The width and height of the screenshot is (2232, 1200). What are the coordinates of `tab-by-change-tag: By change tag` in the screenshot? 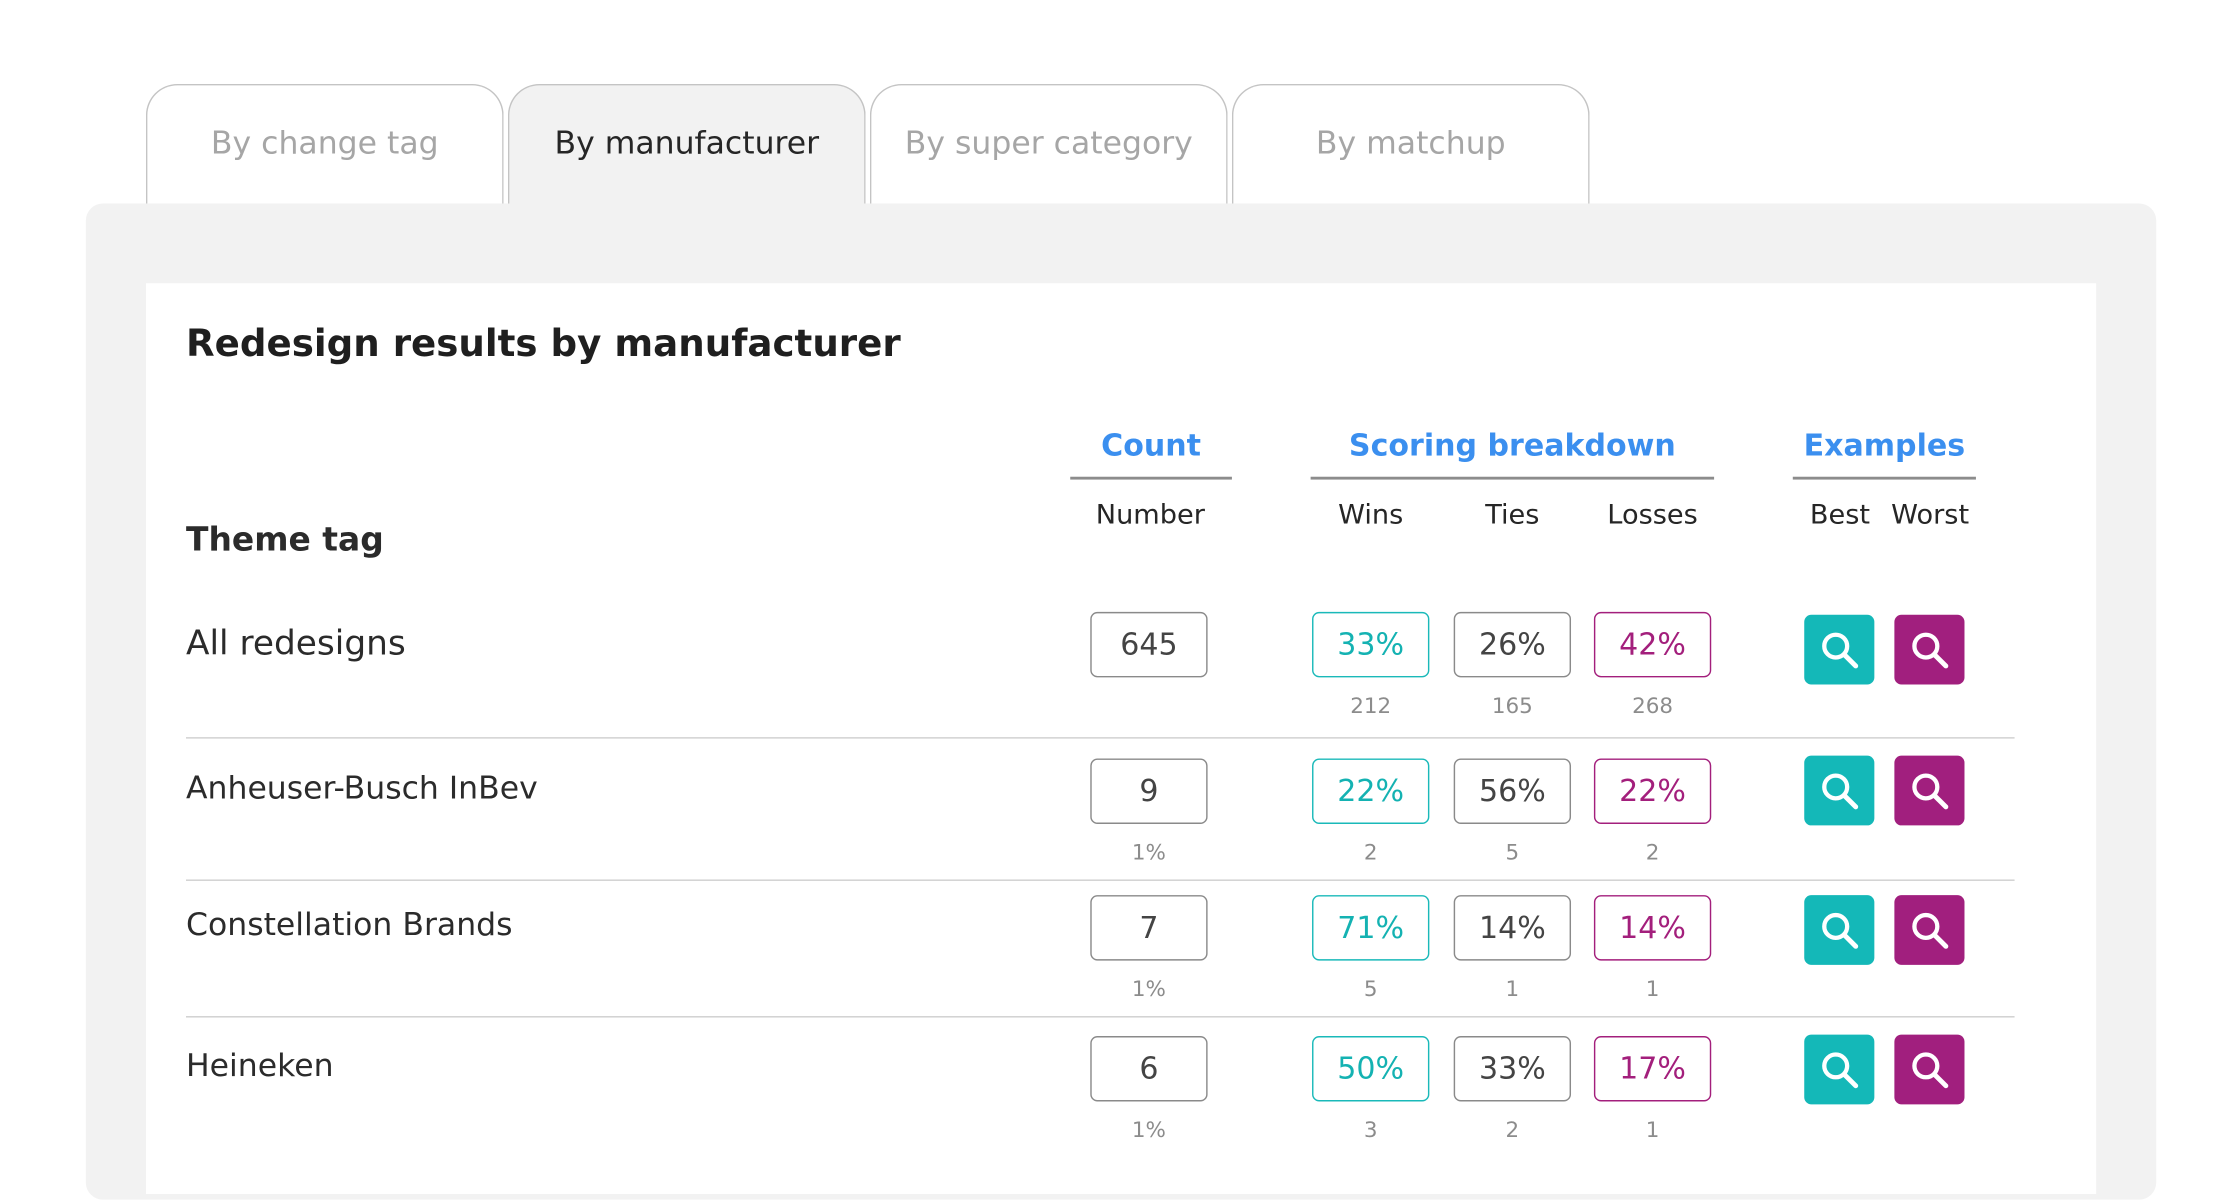 It's located at (324, 143).